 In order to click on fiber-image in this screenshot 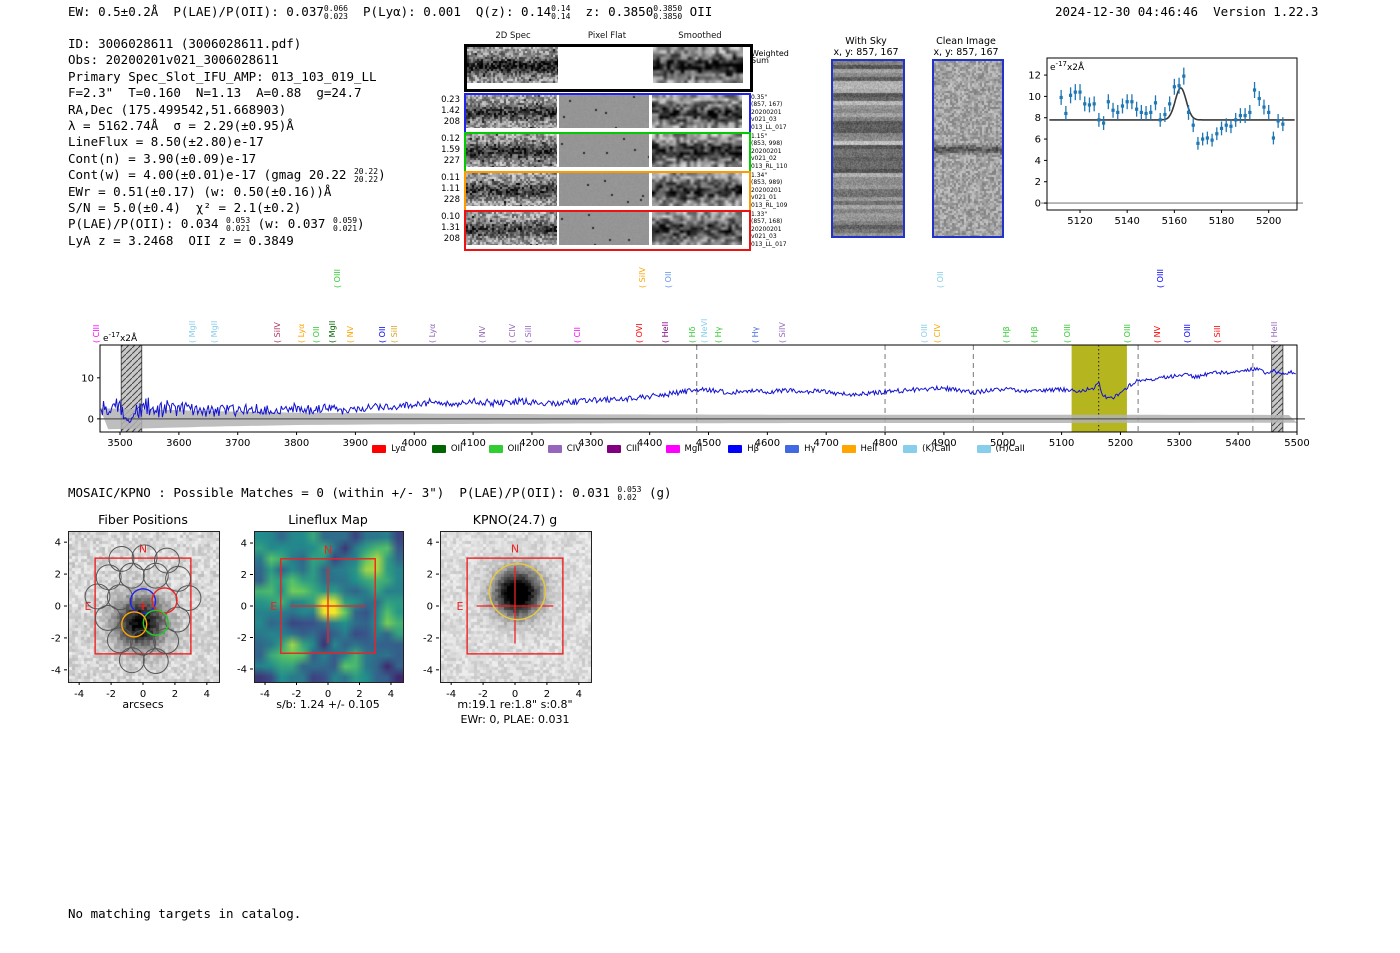, I will do `click(144, 607)`.